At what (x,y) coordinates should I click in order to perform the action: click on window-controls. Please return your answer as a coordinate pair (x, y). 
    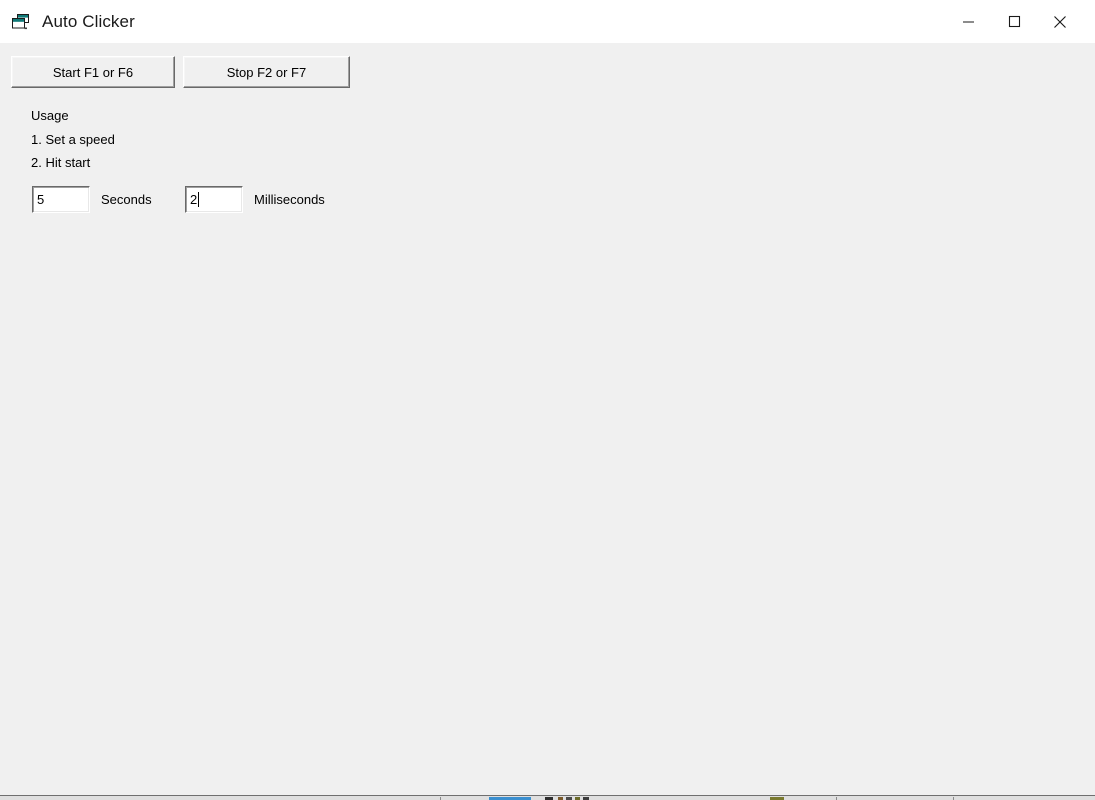
    Looking at the image, I should click on (1014, 21).